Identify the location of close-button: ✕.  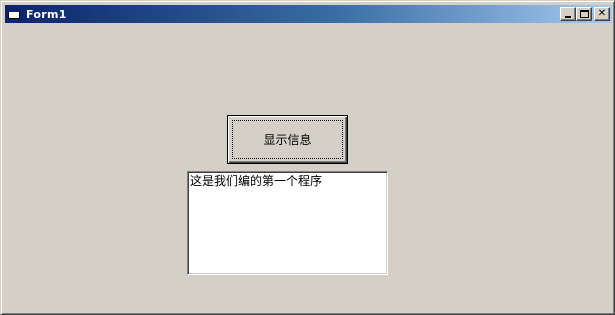
(602, 14).